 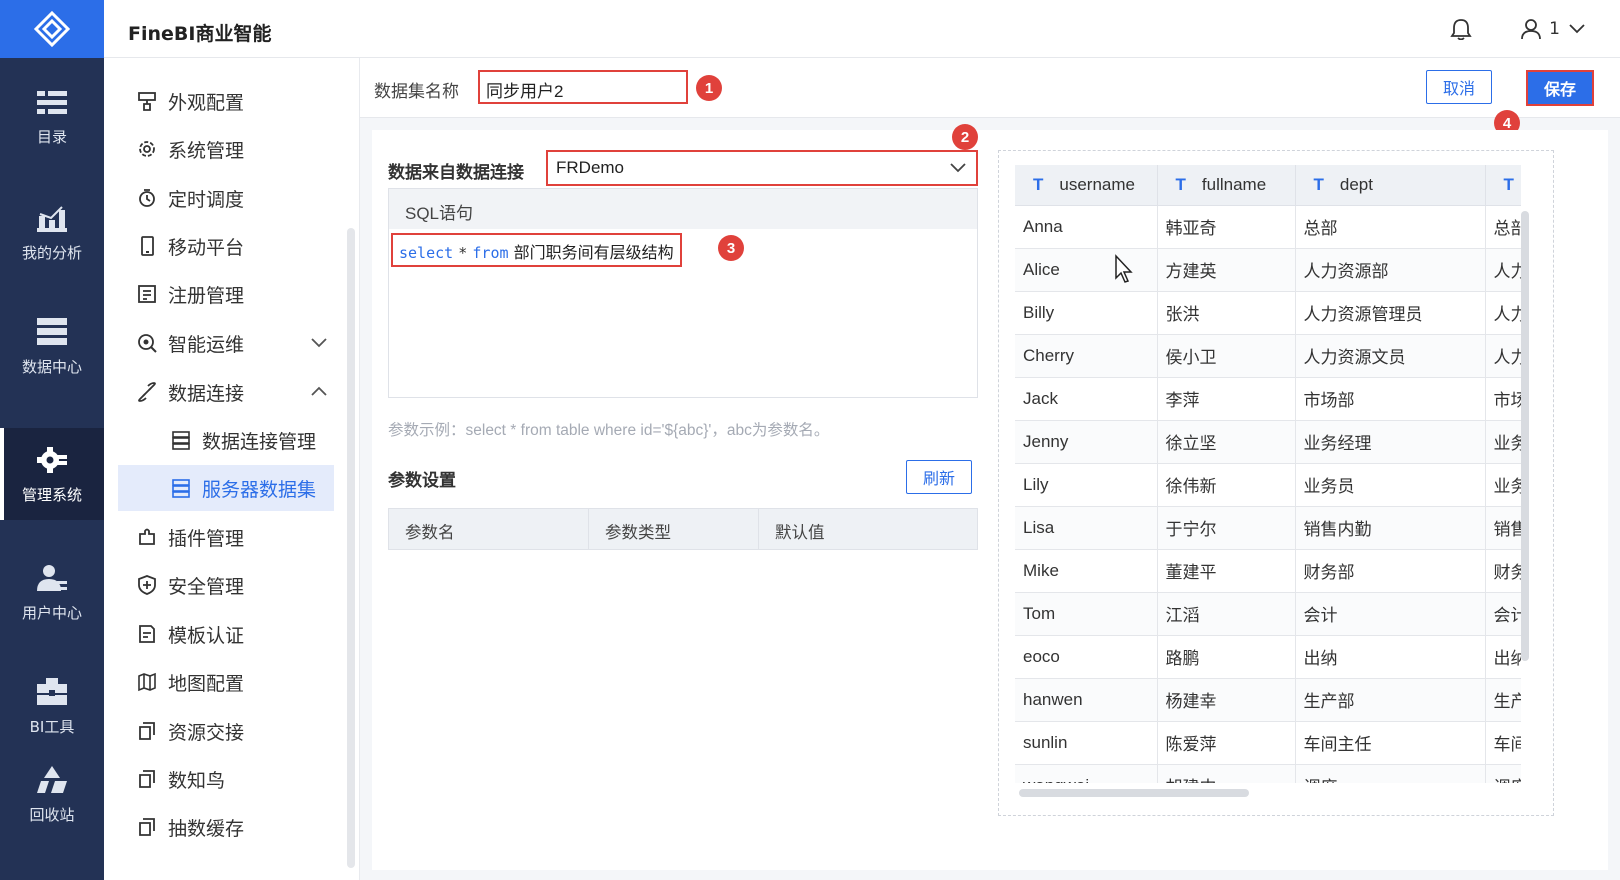 What do you see at coordinates (1086, 442) in the screenshot?
I see `table-cell: Jenny` at bounding box center [1086, 442].